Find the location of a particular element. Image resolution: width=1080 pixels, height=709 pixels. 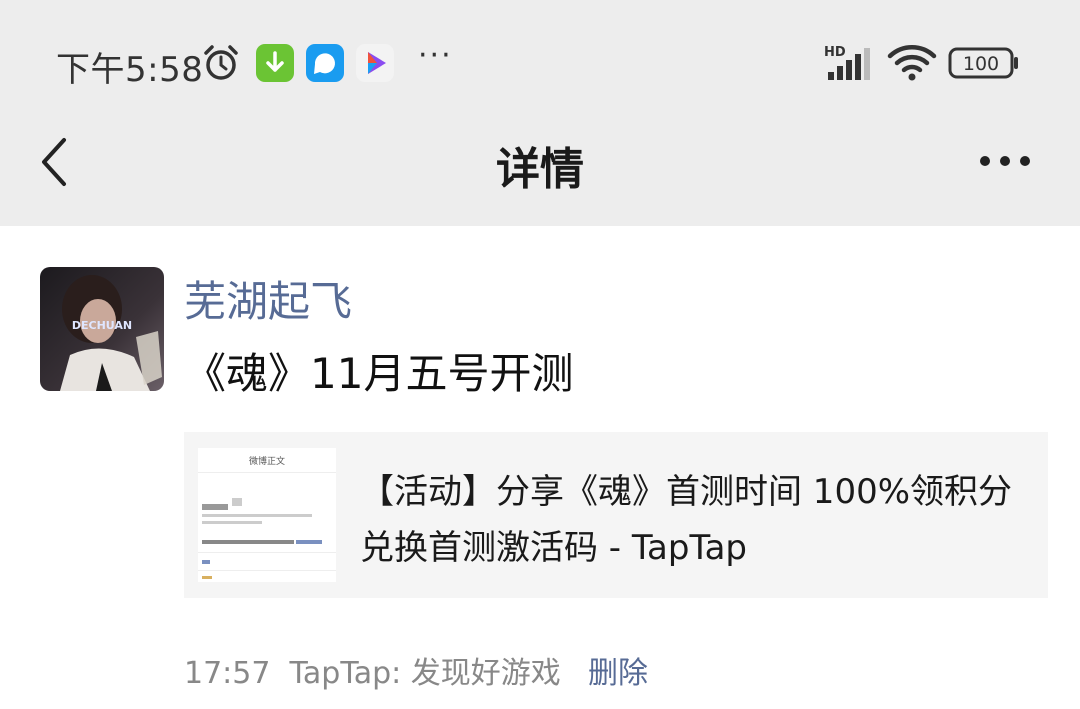

avatar: DECHUAN is located at coordinates (102, 329).